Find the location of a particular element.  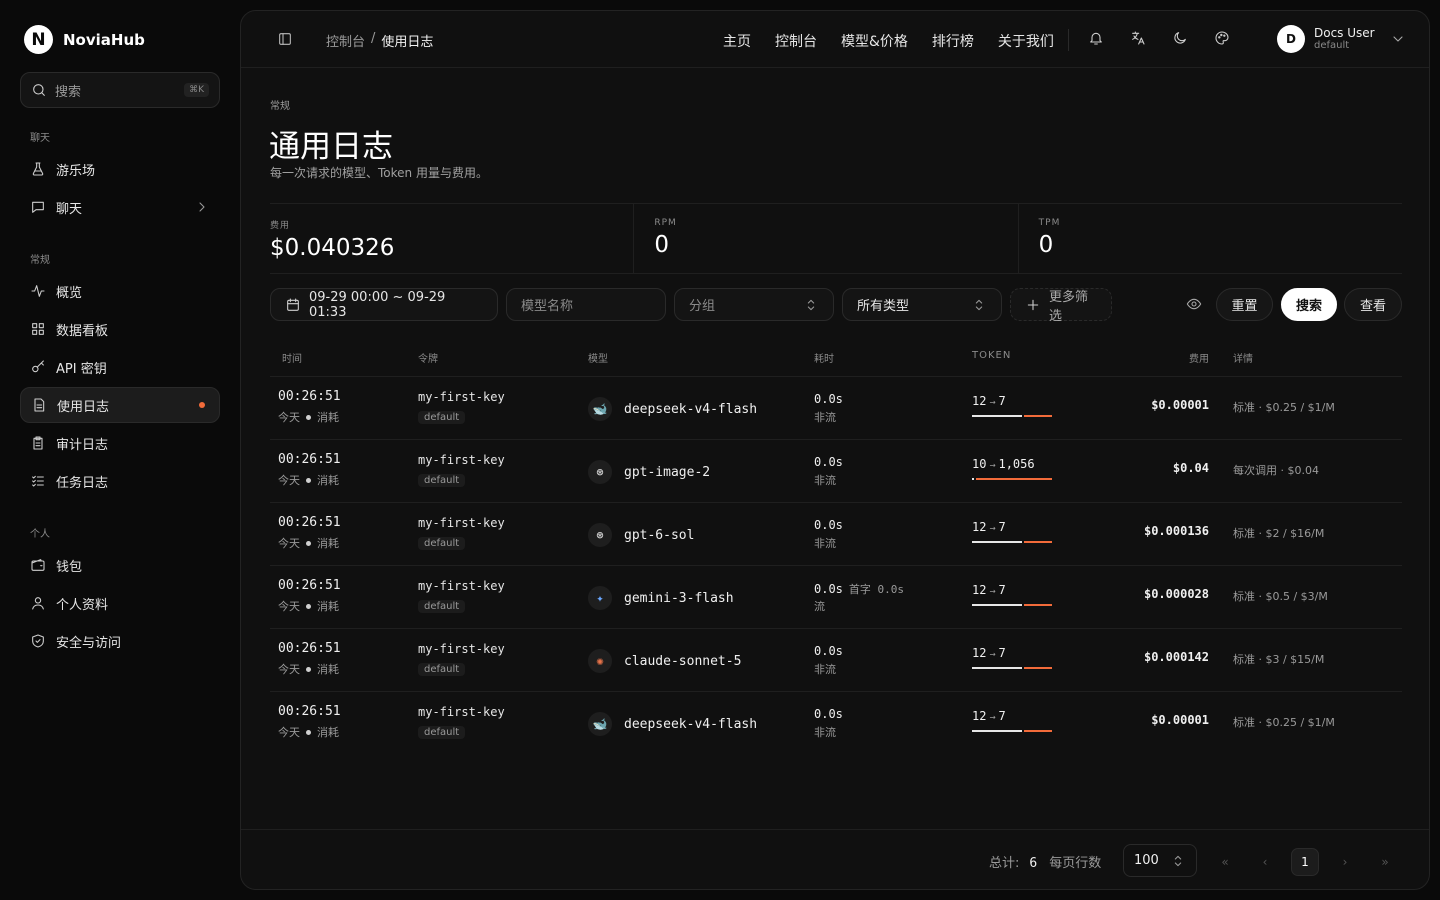

search-button: 搜索 is located at coordinates (1309, 304).